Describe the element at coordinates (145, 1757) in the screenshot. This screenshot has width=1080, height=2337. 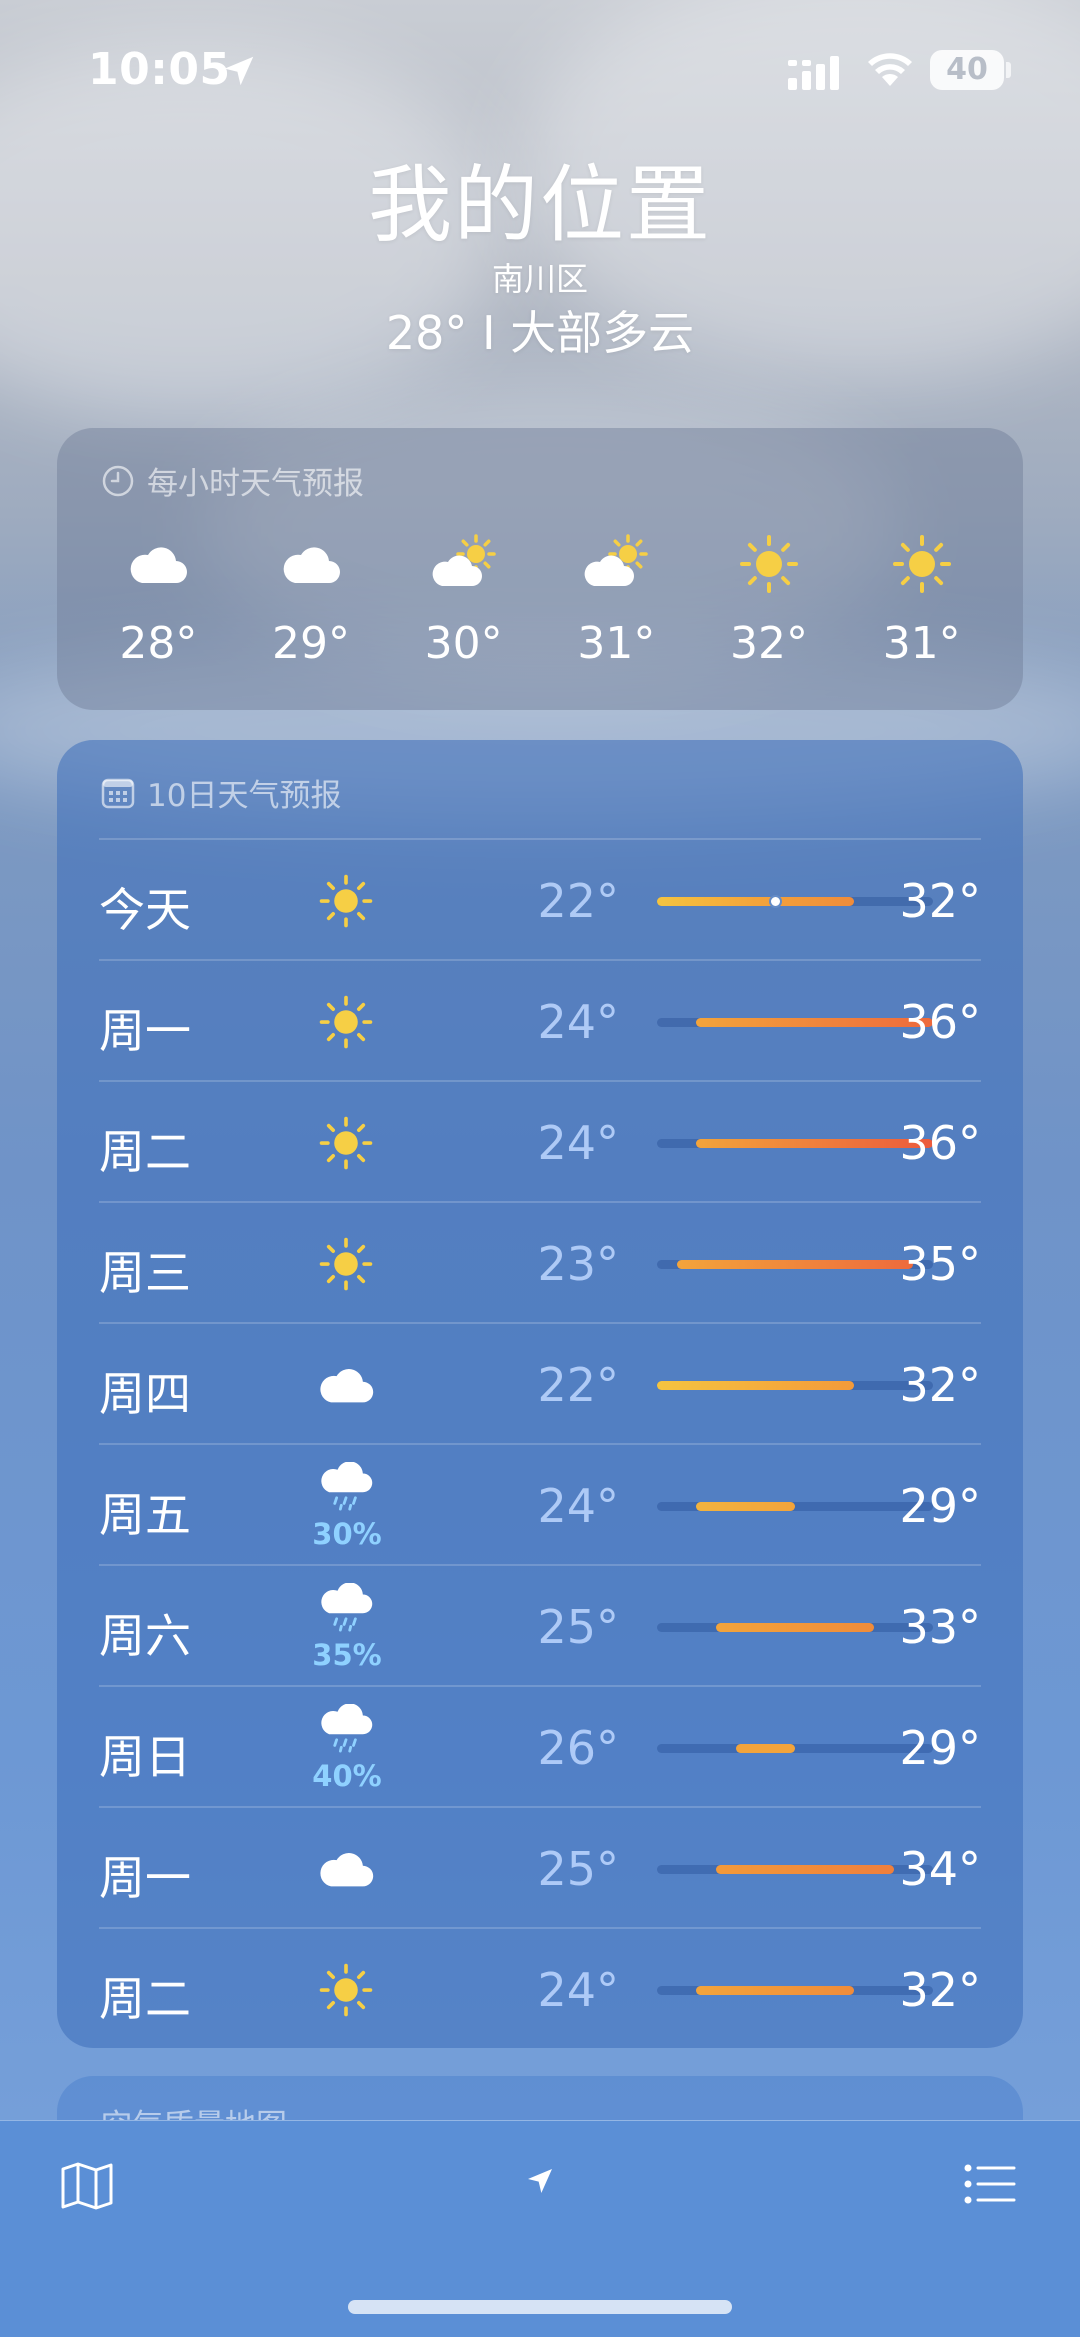
I see `day-label: 周日` at that location.